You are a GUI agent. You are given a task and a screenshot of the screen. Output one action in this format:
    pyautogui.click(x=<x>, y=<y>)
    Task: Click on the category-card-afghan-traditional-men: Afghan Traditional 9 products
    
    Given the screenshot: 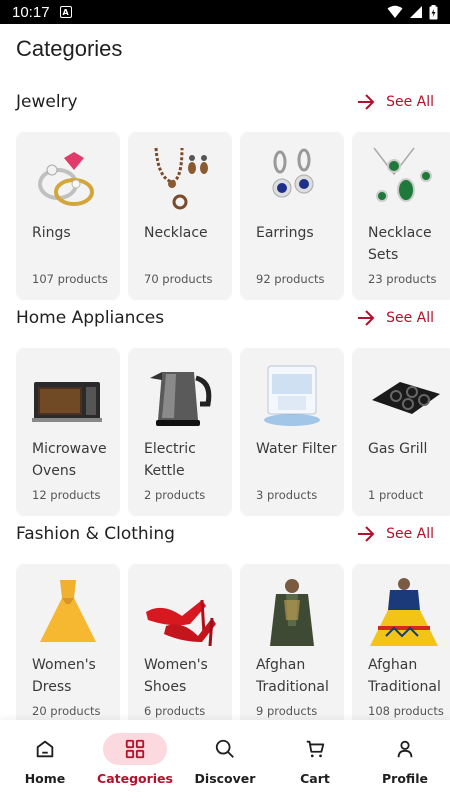 What is the action you would take?
    pyautogui.click(x=292, y=648)
    